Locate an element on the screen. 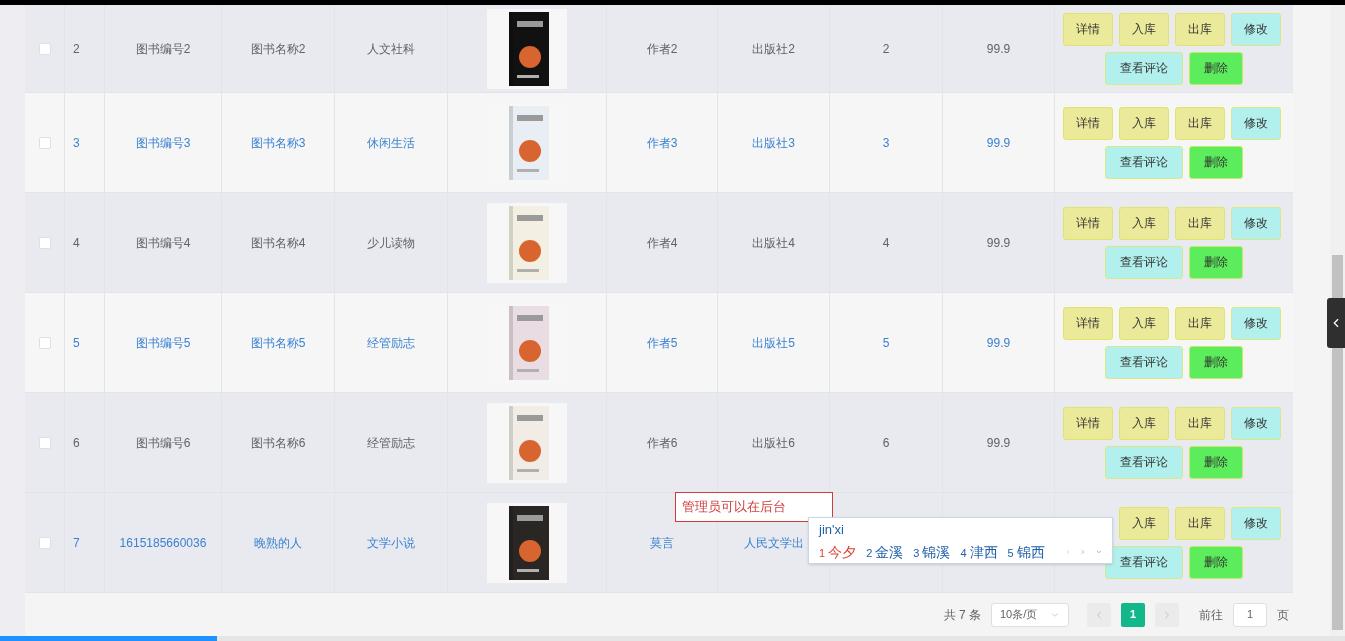 The height and width of the screenshot is (641, 1345). table-cell-text: 晚熟的人 is located at coordinates (278, 543).